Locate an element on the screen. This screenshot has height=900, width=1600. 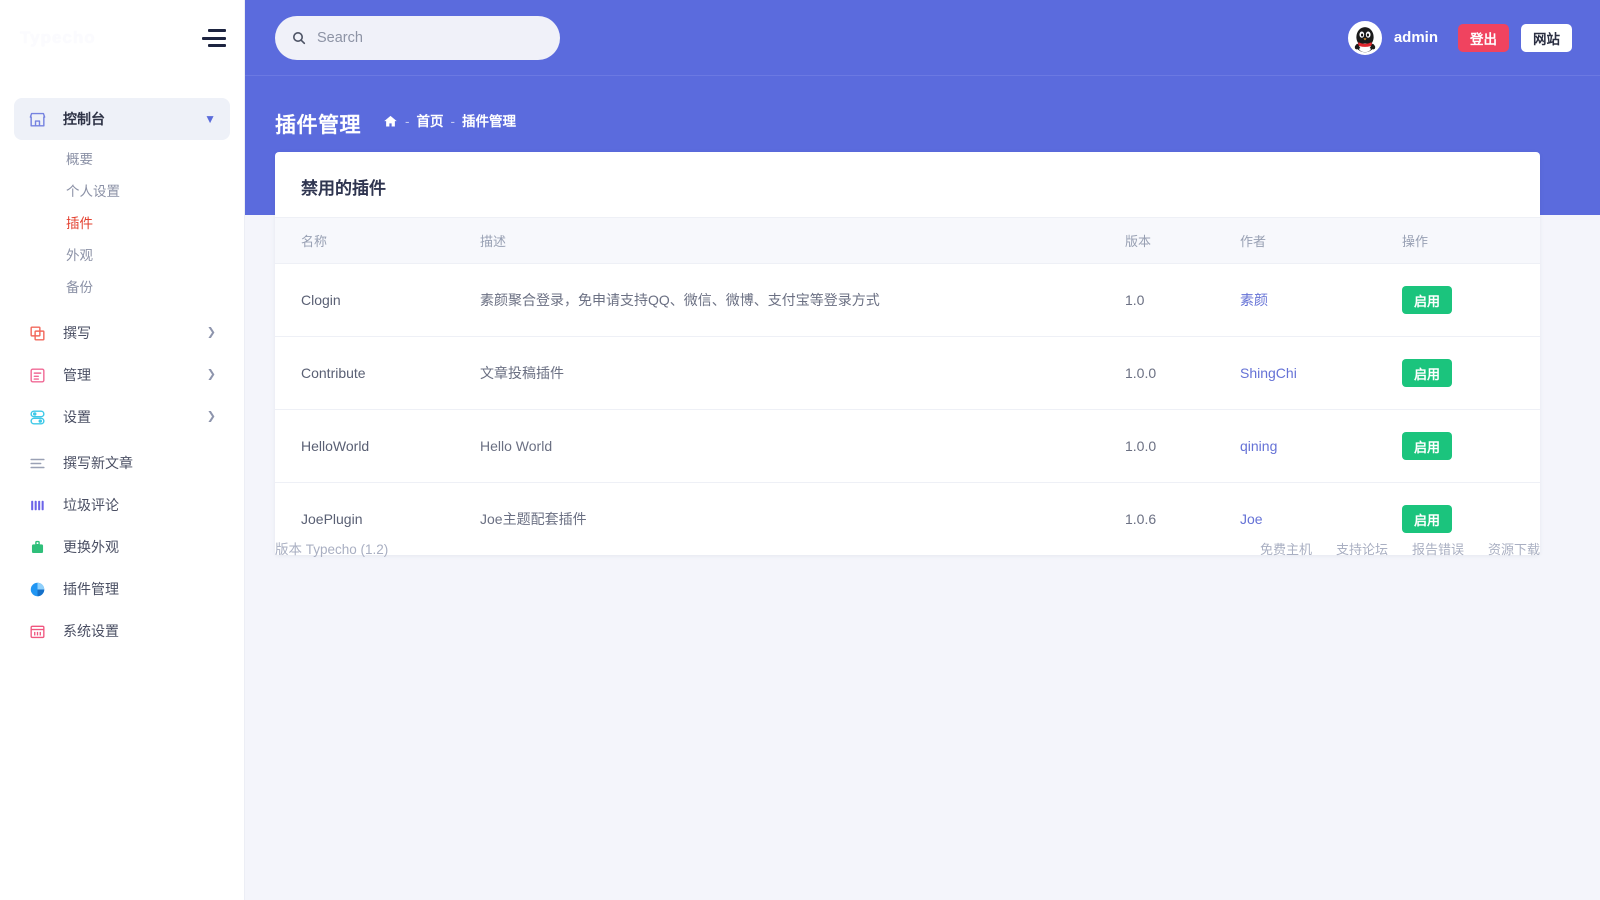
sidebar-item-label: 更换外观 is located at coordinates (91, 547).